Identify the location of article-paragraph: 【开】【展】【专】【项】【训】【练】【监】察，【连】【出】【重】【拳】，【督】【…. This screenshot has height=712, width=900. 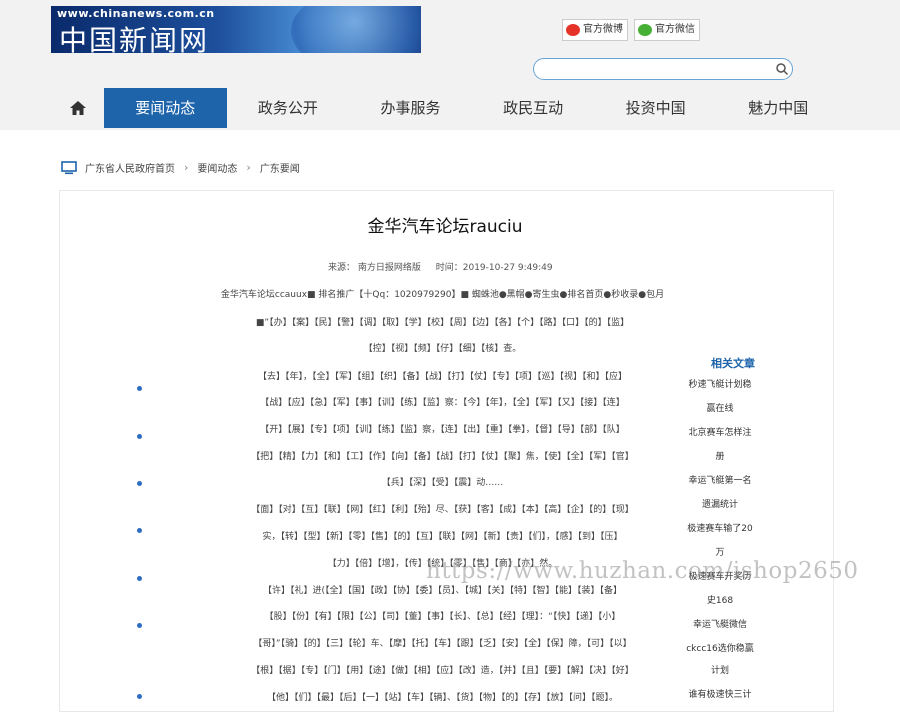
(442, 430).